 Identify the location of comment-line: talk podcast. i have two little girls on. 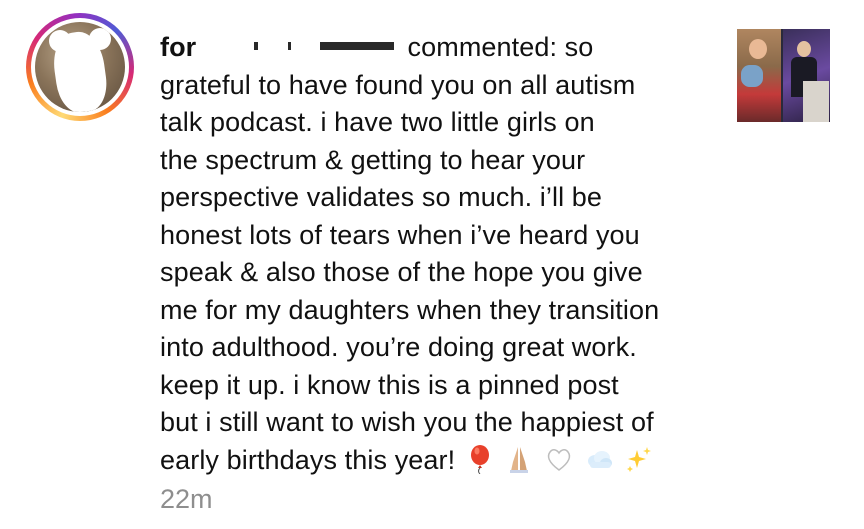
(377, 122).